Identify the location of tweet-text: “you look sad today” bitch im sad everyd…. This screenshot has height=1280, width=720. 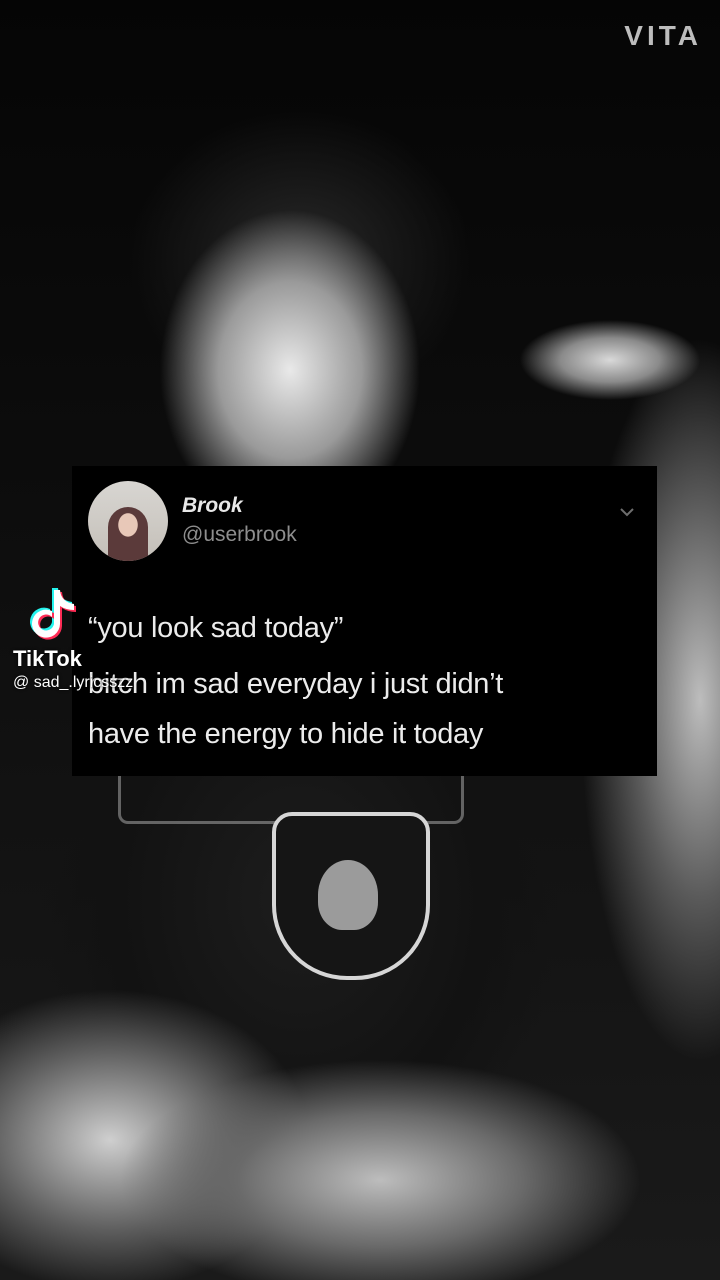
(363, 681).